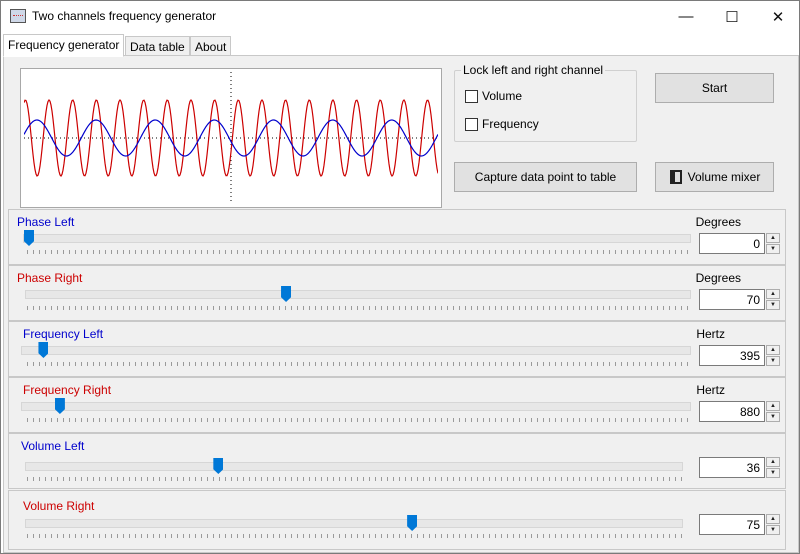 This screenshot has width=800, height=554. What do you see at coordinates (718, 222) in the screenshot?
I see `phase-left-unit: Degrees` at bounding box center [718, 222].